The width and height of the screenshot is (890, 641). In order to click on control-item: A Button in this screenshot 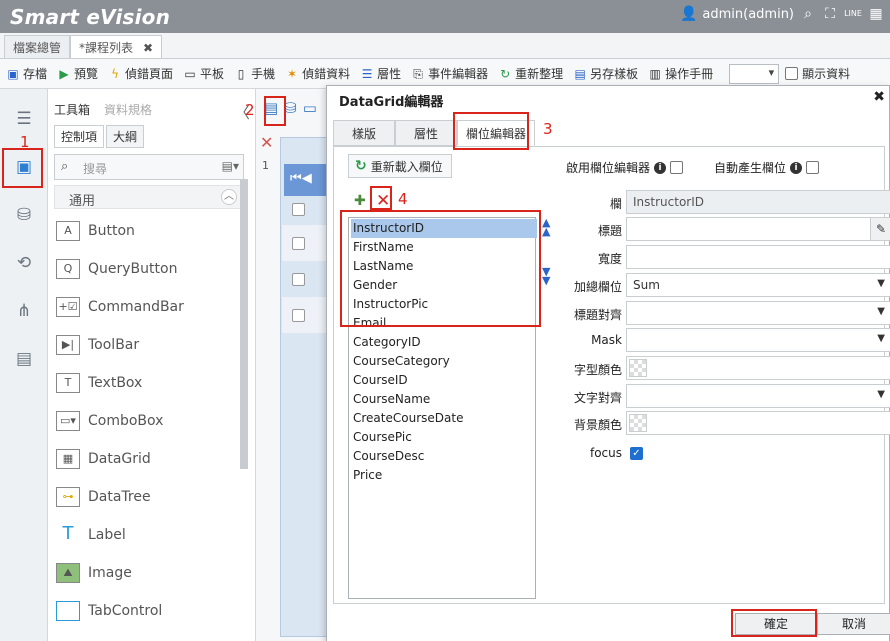, I will do `click(146, 231)`.